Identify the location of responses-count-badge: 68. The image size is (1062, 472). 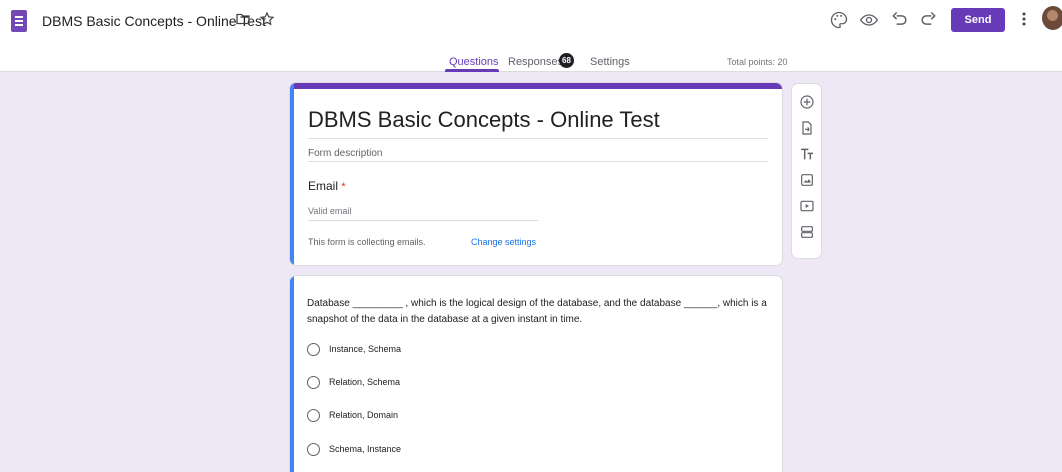
(566, 60).